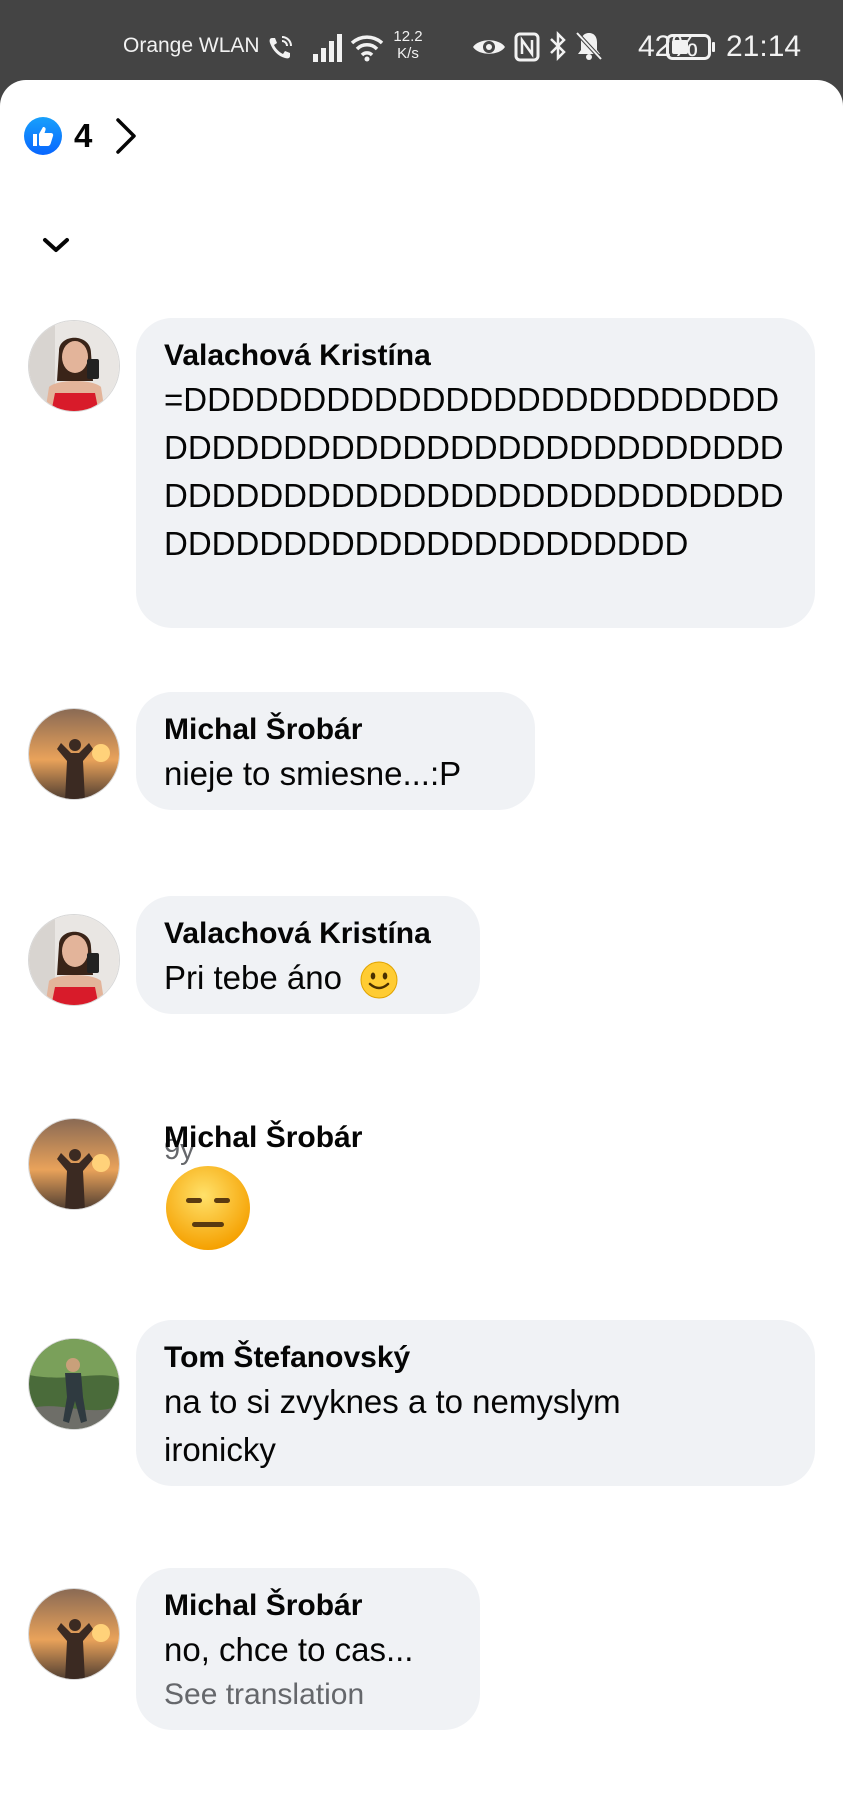  I want to click on signal-icon, so click(327, 48).